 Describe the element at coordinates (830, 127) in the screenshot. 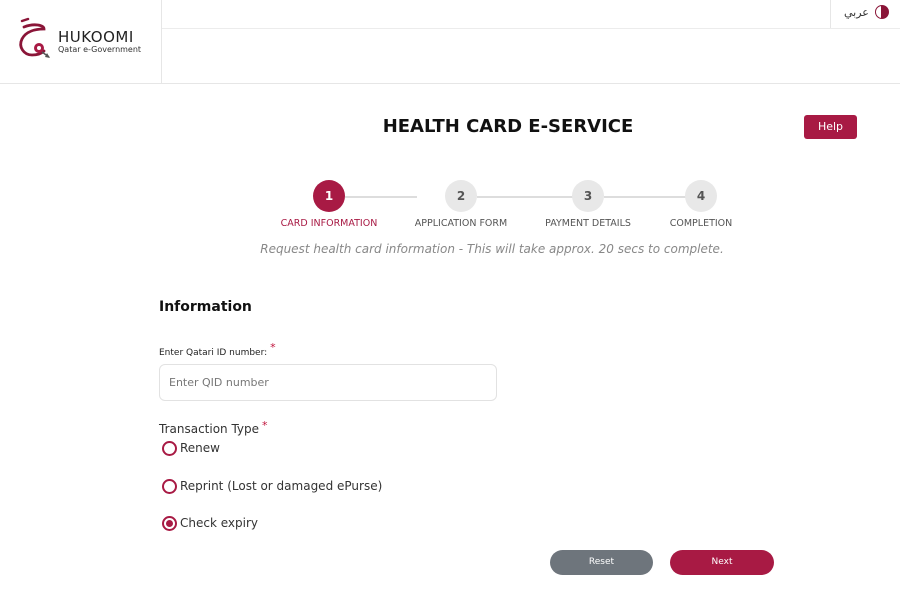

I see `help-button: Help` at that location.